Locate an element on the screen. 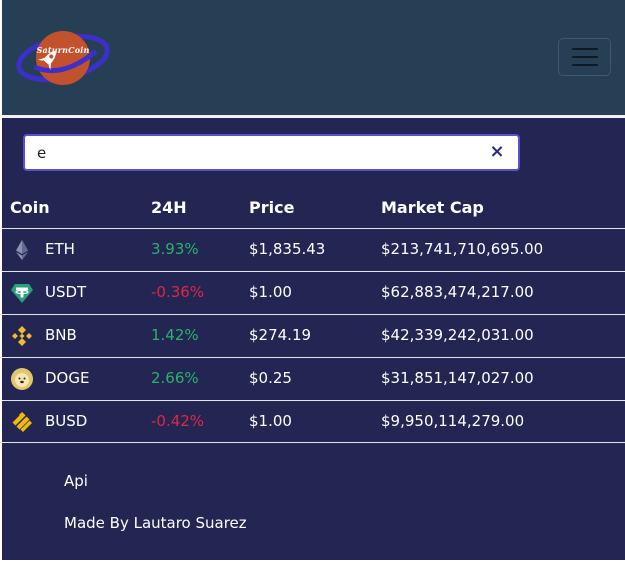 The image size is (625, 567). table-header: Coin 24H Price Market Cap is located at coordinates (313, 208).